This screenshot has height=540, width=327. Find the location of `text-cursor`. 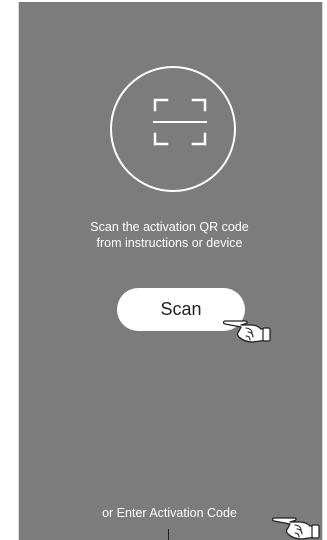

text-cursor is located at coordinates (168, 534).